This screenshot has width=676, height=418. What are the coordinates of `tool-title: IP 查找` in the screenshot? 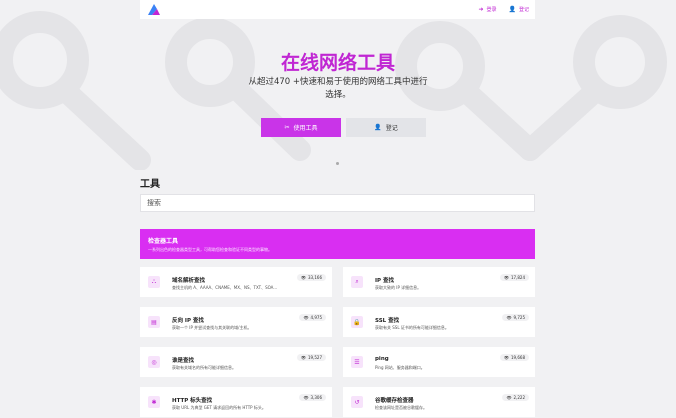 It's located at (384, 281).